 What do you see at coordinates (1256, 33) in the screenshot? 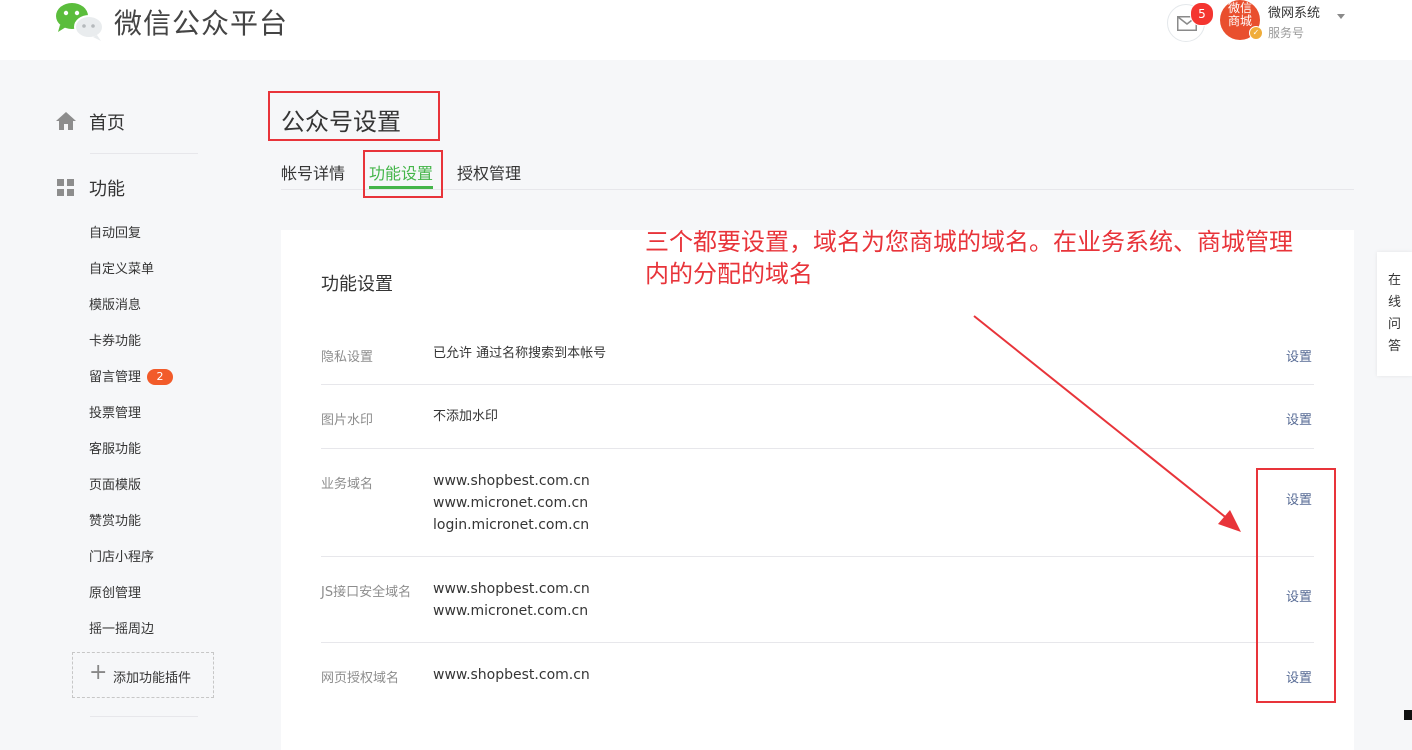
I see `verified-icon: ✓` at bounding box center [1256, 33].